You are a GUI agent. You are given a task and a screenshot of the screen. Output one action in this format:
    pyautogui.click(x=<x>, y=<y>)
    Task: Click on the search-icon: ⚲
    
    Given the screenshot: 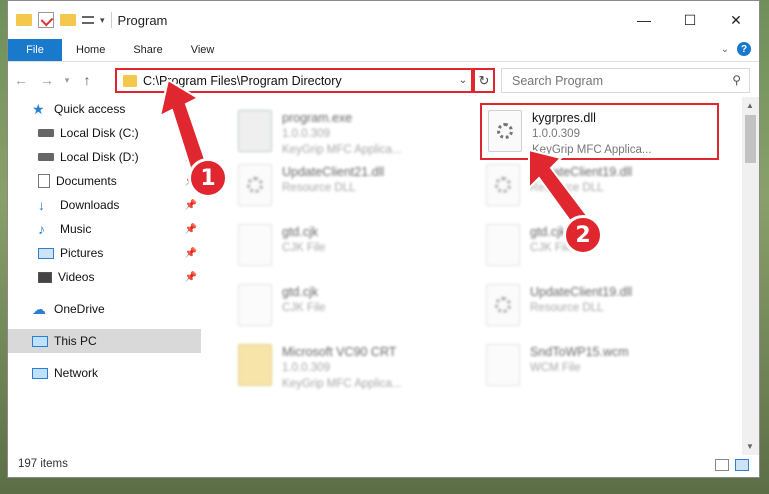 What is the action you would take?
    pyautogui.click(x=736, y=80)
    